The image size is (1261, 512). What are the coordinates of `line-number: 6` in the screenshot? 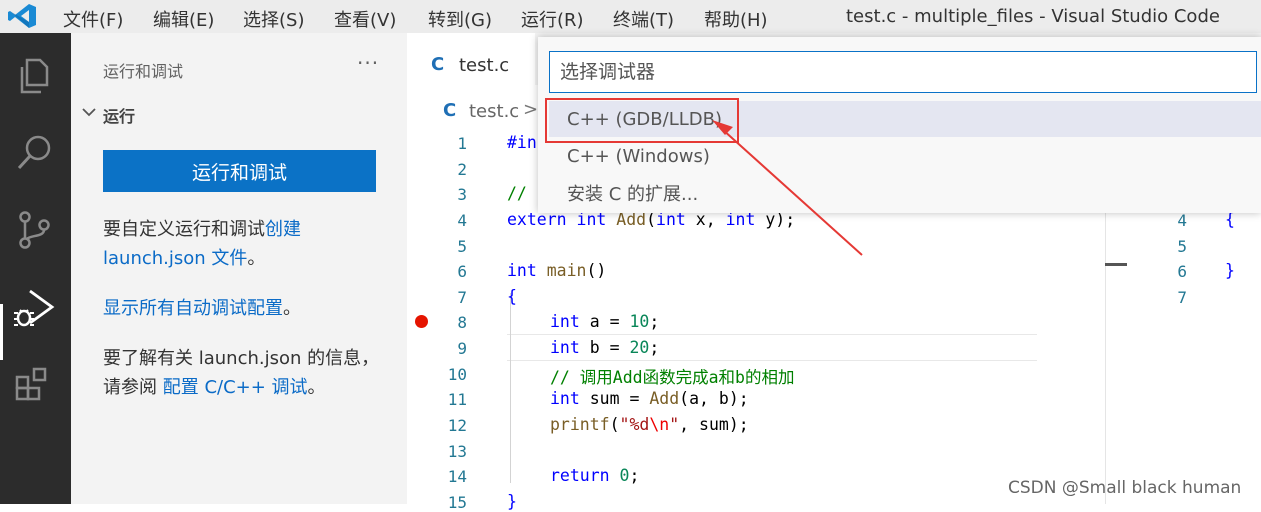 It's located at (462, 271).